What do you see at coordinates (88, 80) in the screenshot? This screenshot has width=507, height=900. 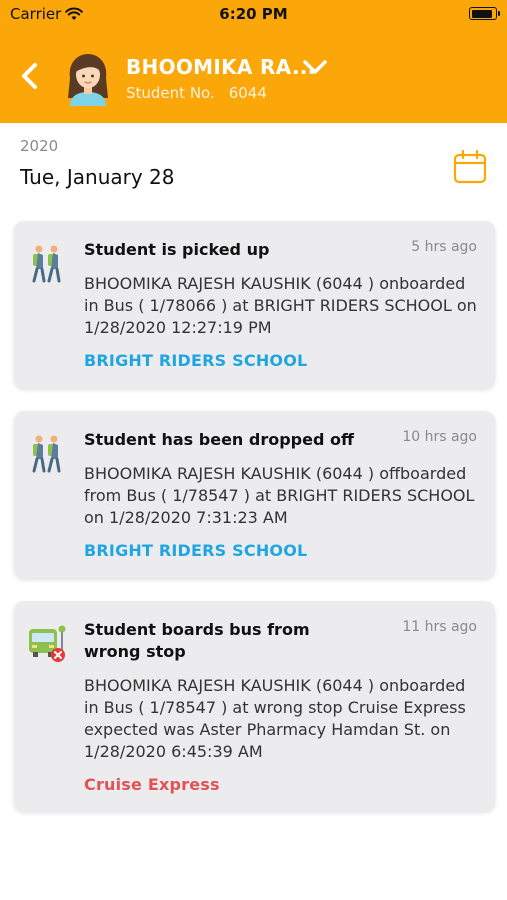 I see `student-avatar` at bounding box center [88, 80].